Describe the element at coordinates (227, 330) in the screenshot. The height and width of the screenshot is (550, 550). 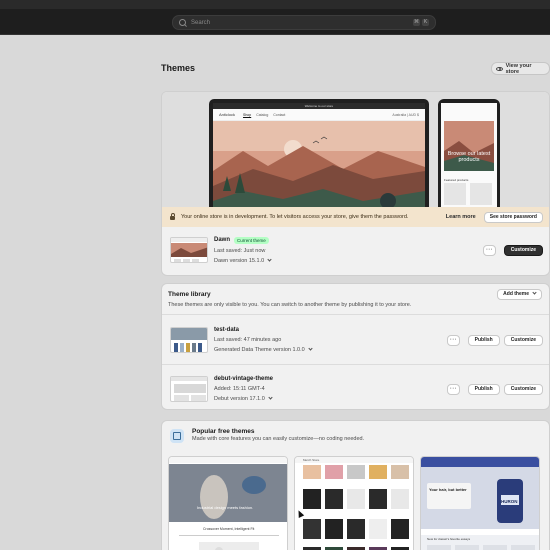
I see `theme-name: test-data` at that location.